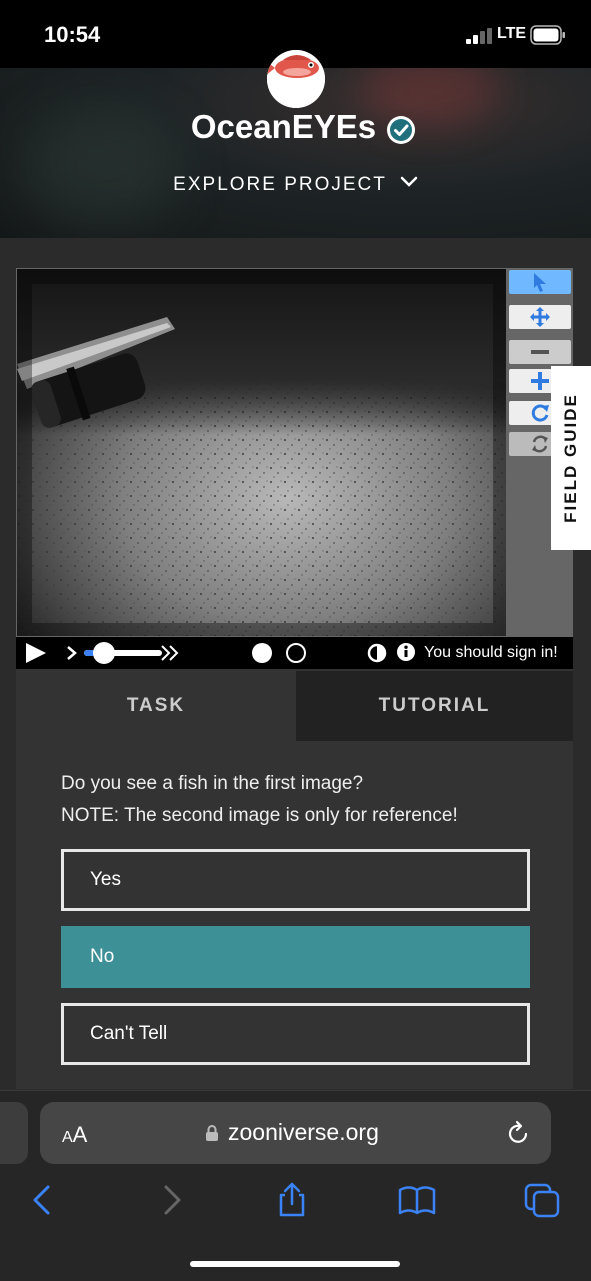 The height and width of the screenshot is (1281, 591). What do you see at coordinates (104, 653) in the screenshot?
I see `speed-slider-thumb` at bounding box center [104, 653].